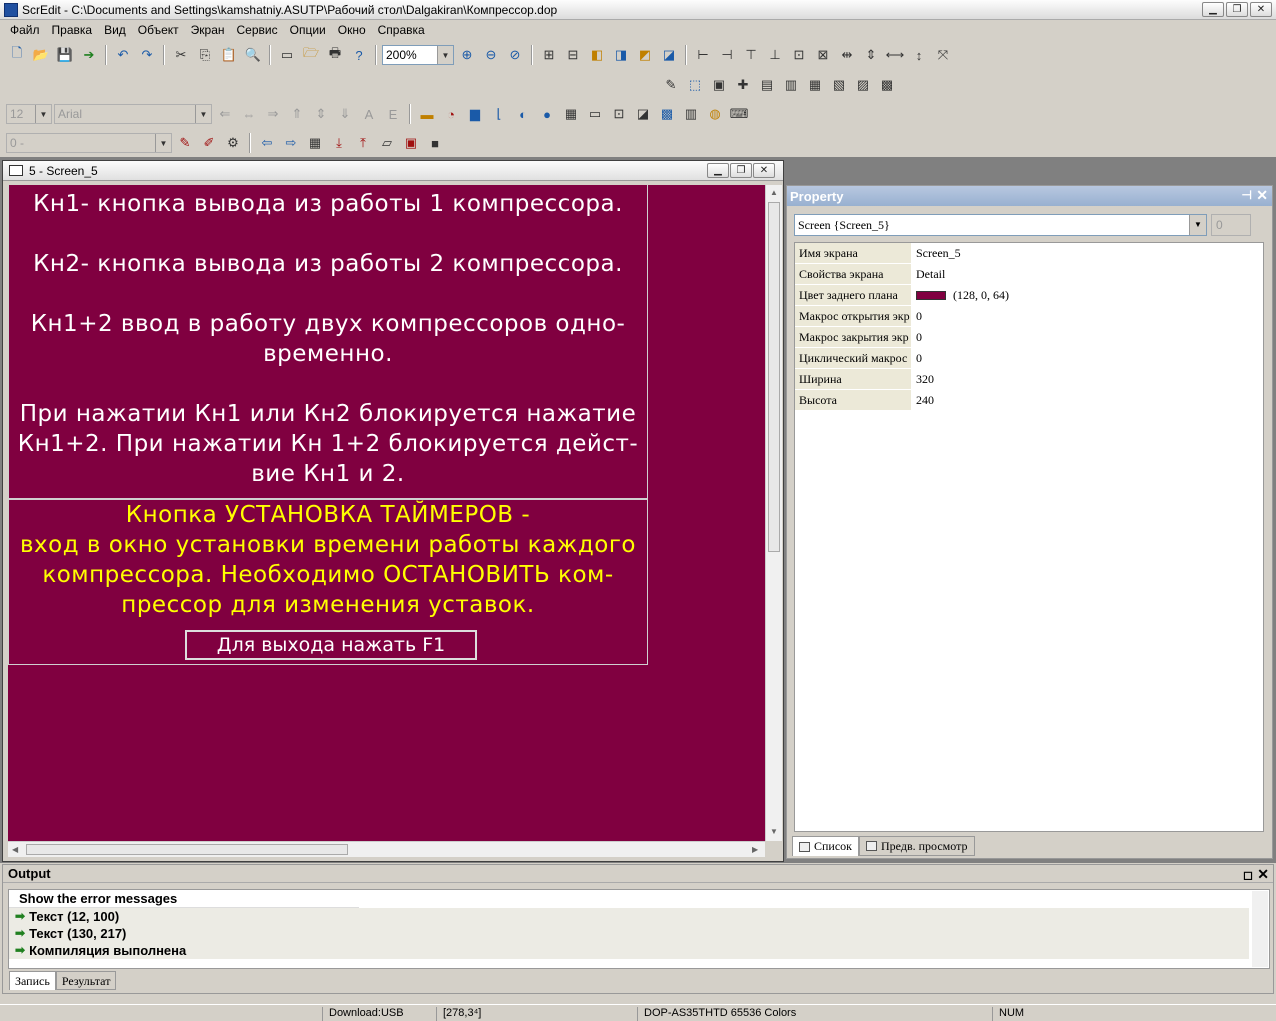 This screenshot has width=1276, height=1021. What do you see at coordinates (65, 55) in the screenshot?
I see `save-icon: 💾` at bounding box center [65, 55].